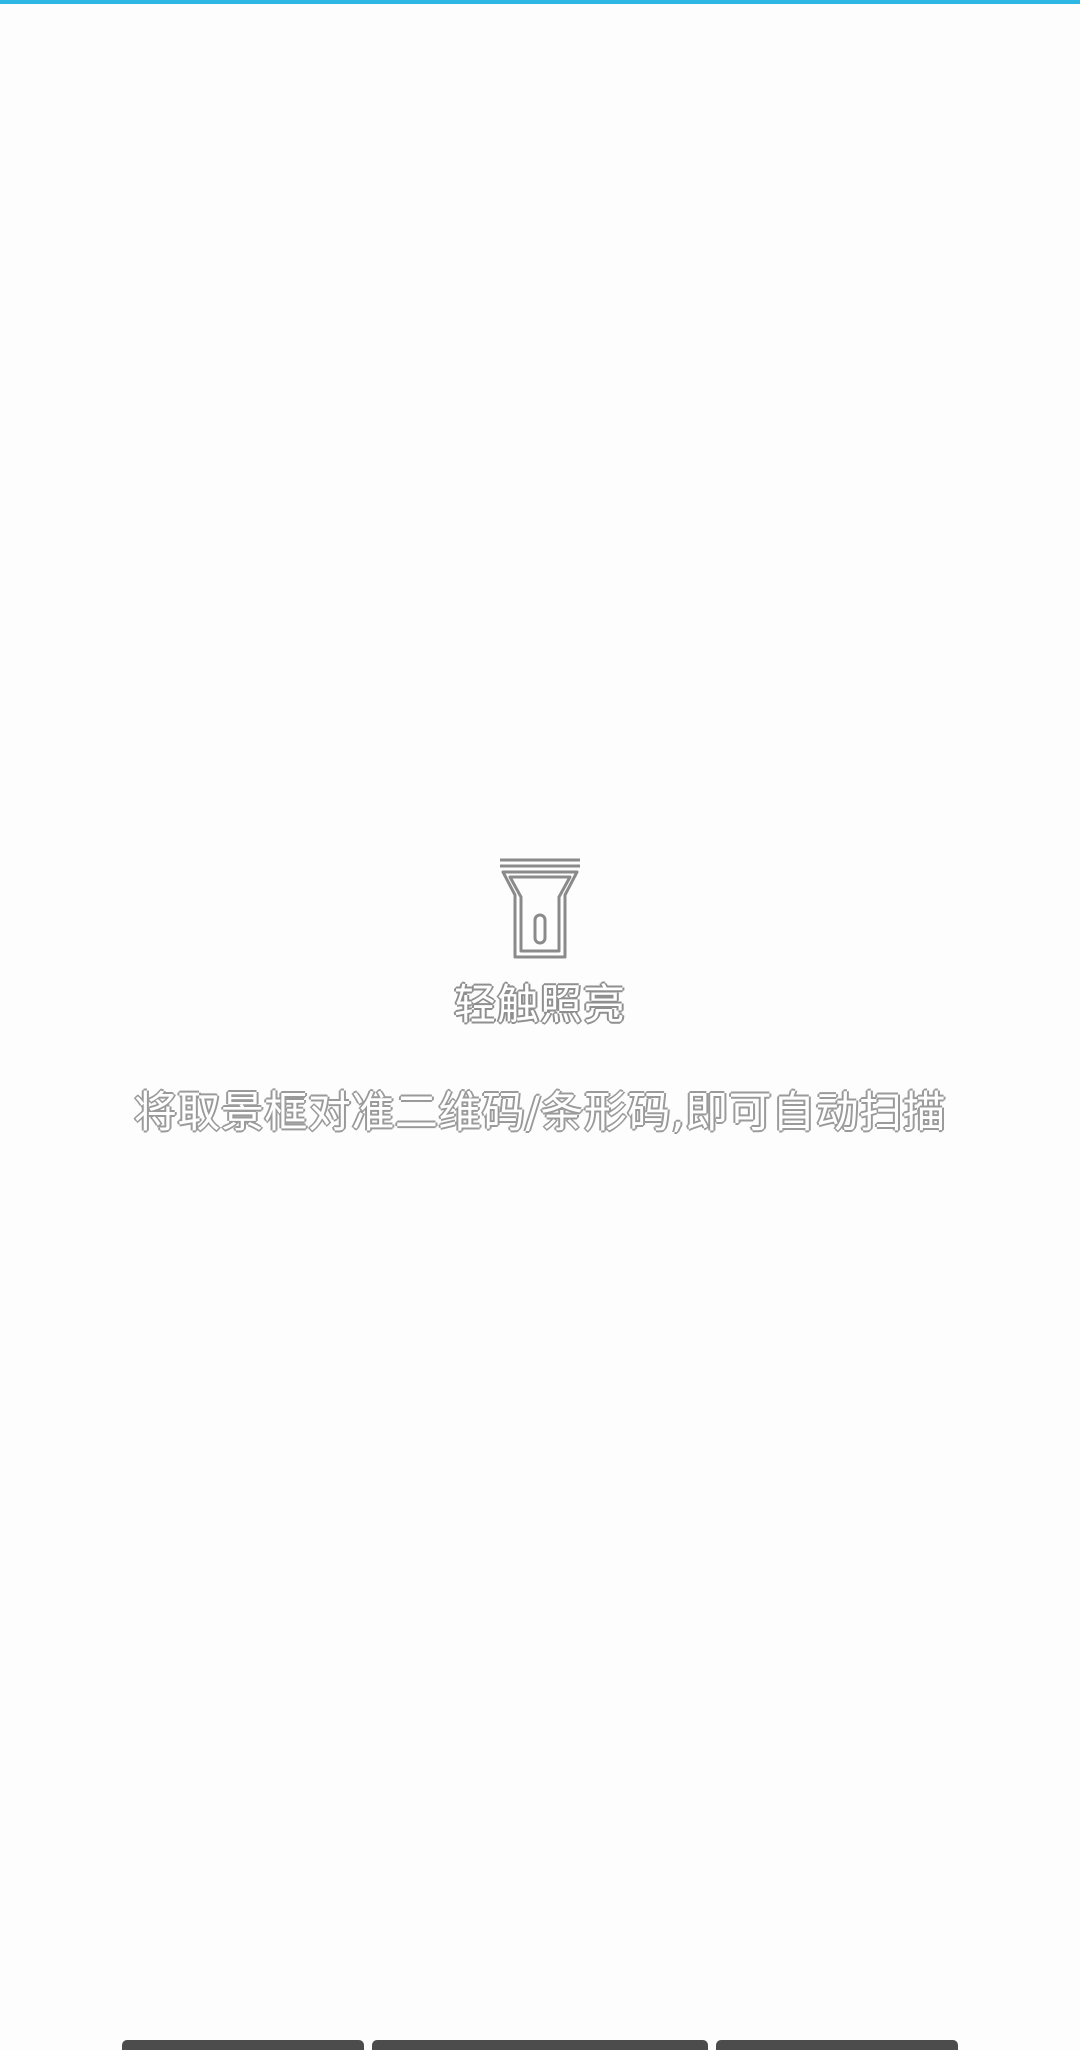  What do you see at coordinates (539, 1004) in the screenshot?
I see `flashlight-label: 轻触照亮` at bounding box center [539, 1004].